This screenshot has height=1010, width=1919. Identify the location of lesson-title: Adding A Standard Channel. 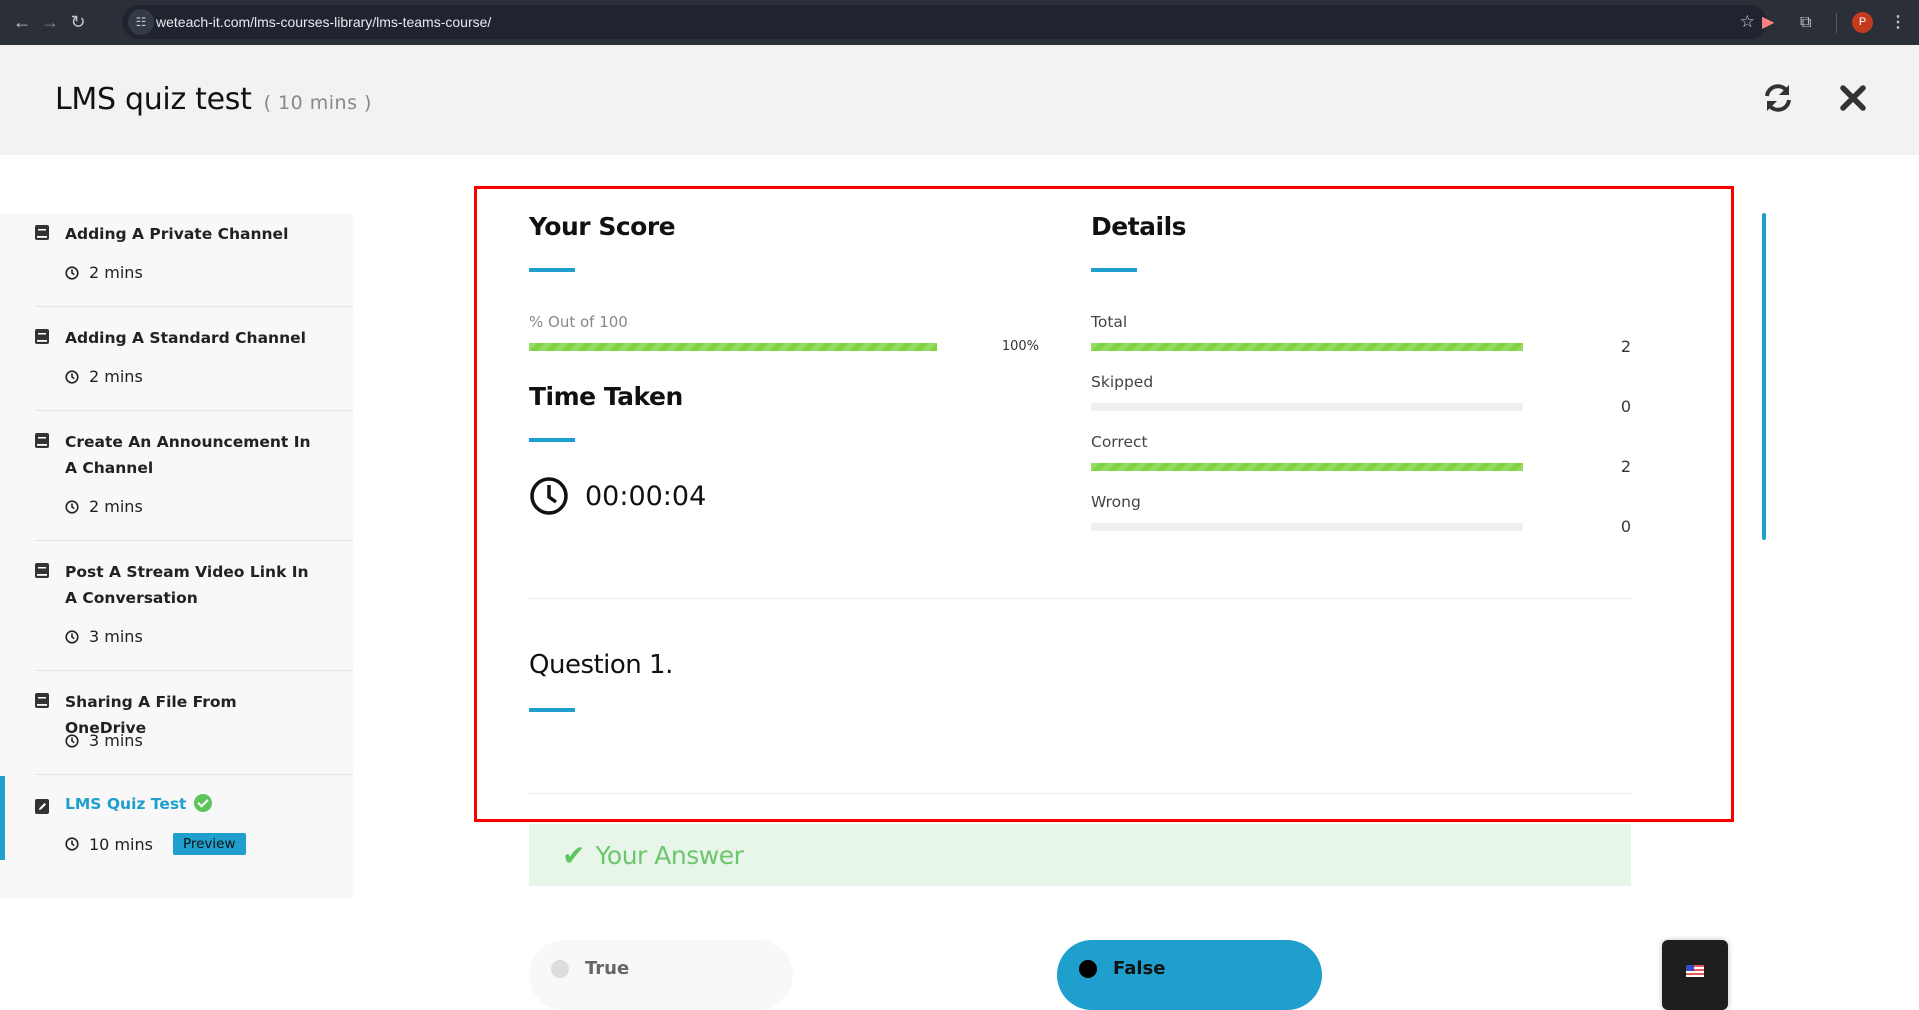
(190, 338).